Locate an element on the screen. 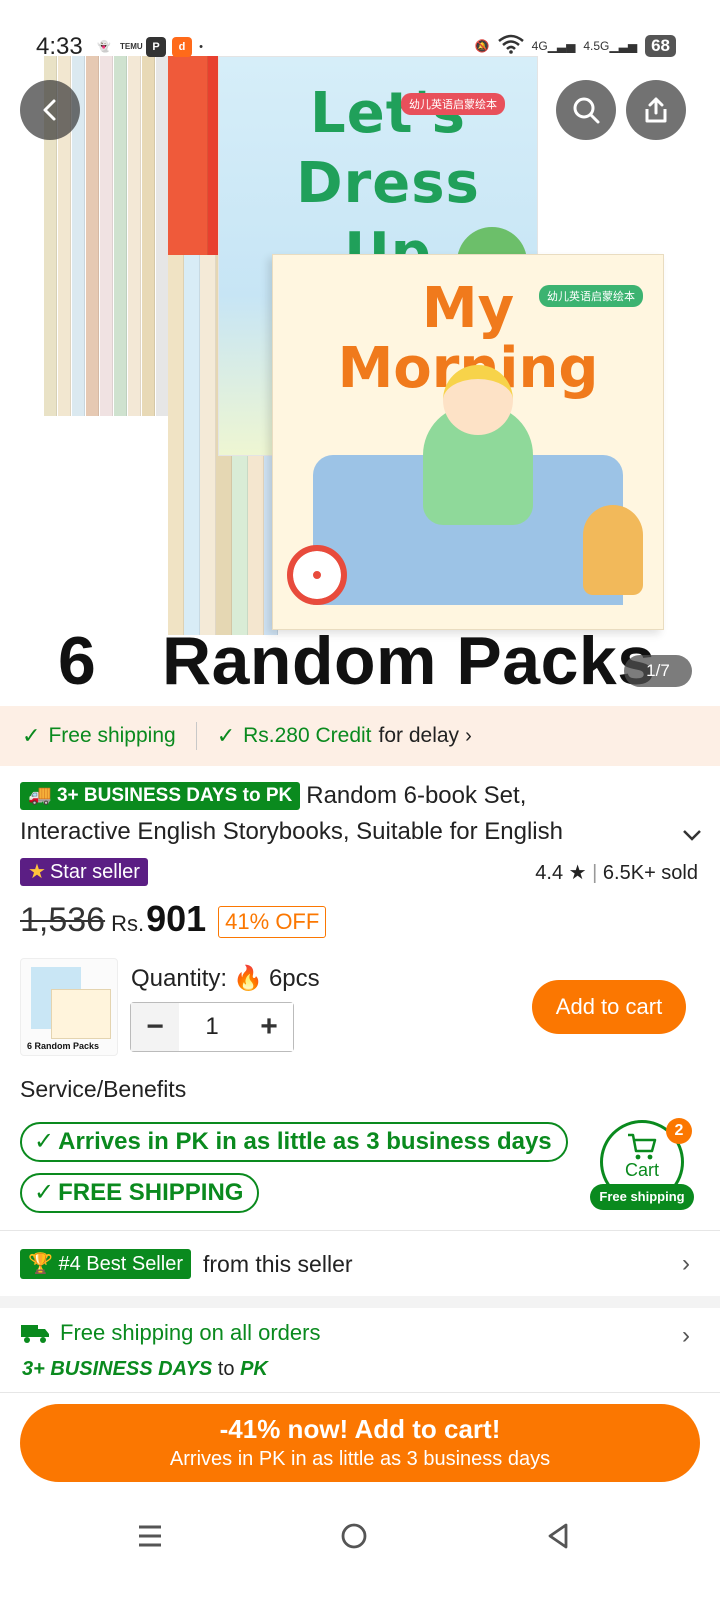 The image size is (720, 1600). current-price: 901 is located at coordinates (176, 918).